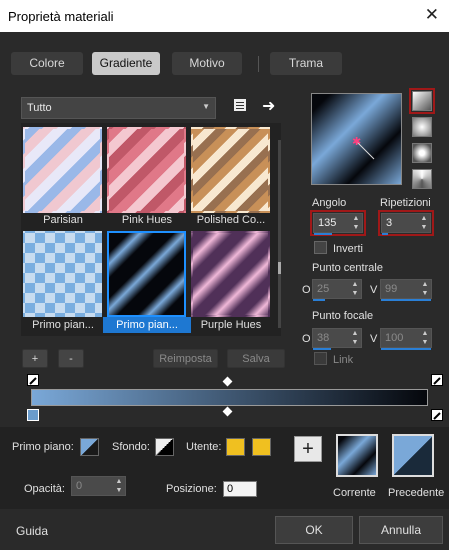 Image resolution: width=449 pixels, height=550 pixels. What do you see at coordinates (337, 339) in the screenshot?
I see `focal-o-spinner: 38 ▲ ▼` at bounding box center [337, 339].